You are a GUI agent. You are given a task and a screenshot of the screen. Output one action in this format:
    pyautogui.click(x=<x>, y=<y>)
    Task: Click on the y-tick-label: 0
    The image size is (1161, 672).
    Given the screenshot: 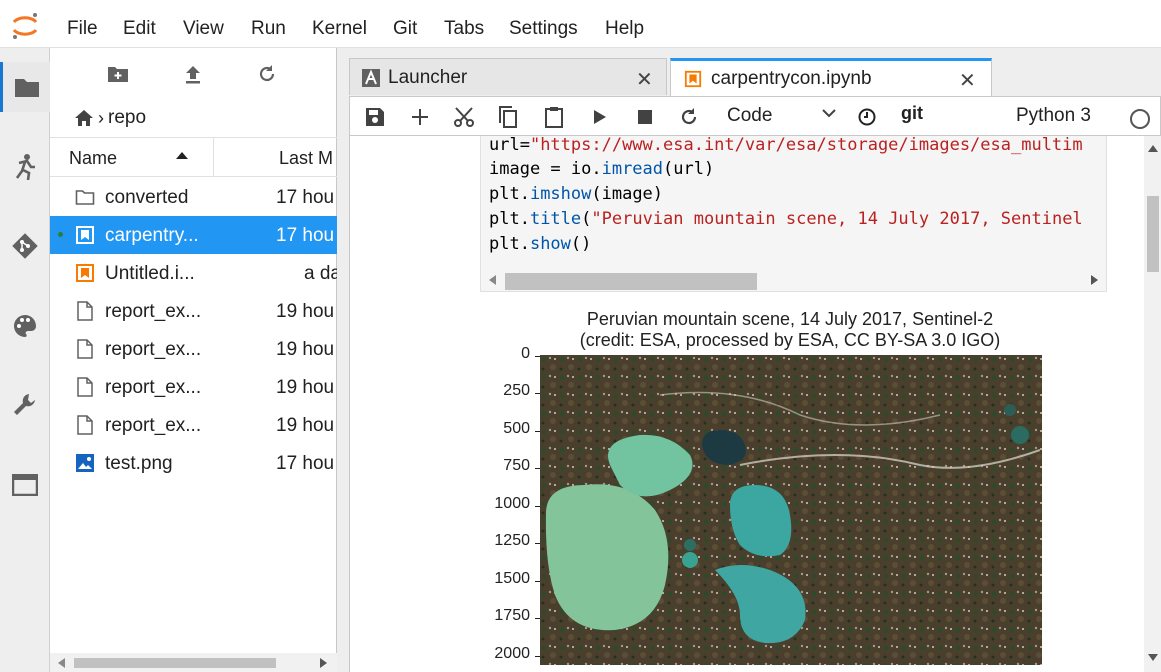 What is the action you would take?
    pyautogui.click(x=525, y=353)
    